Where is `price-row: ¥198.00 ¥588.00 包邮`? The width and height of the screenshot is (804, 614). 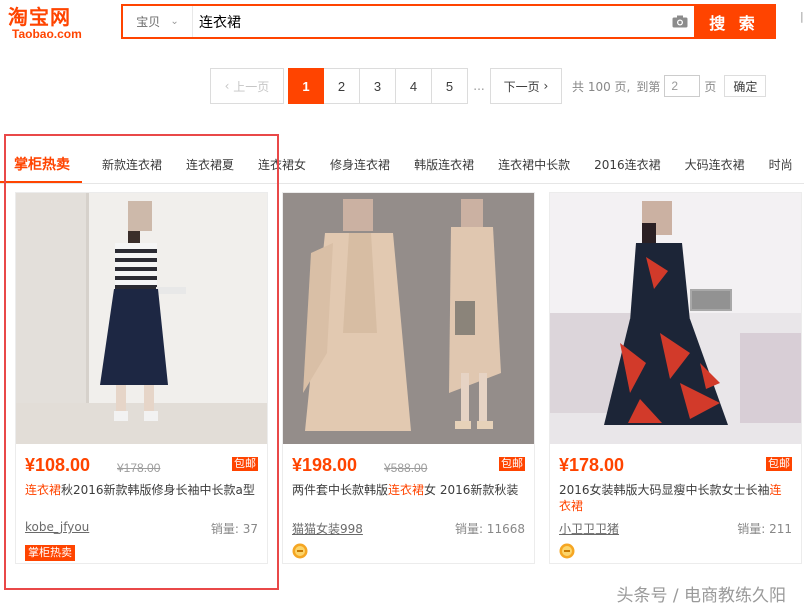
price-row: ¥198.00 ¥588.00 包邮 is located at coordinates (408, 466).